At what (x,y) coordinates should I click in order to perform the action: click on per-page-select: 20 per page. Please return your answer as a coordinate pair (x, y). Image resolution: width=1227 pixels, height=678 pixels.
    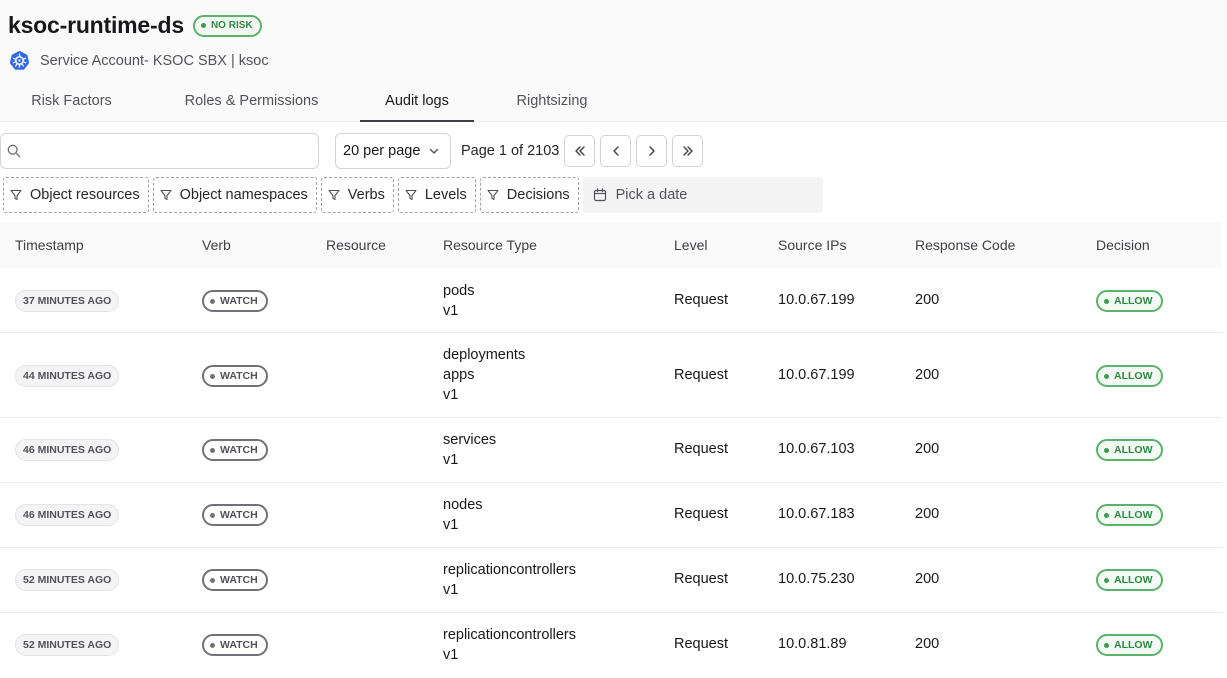
    Looking at the image, I should click on (393, 151).